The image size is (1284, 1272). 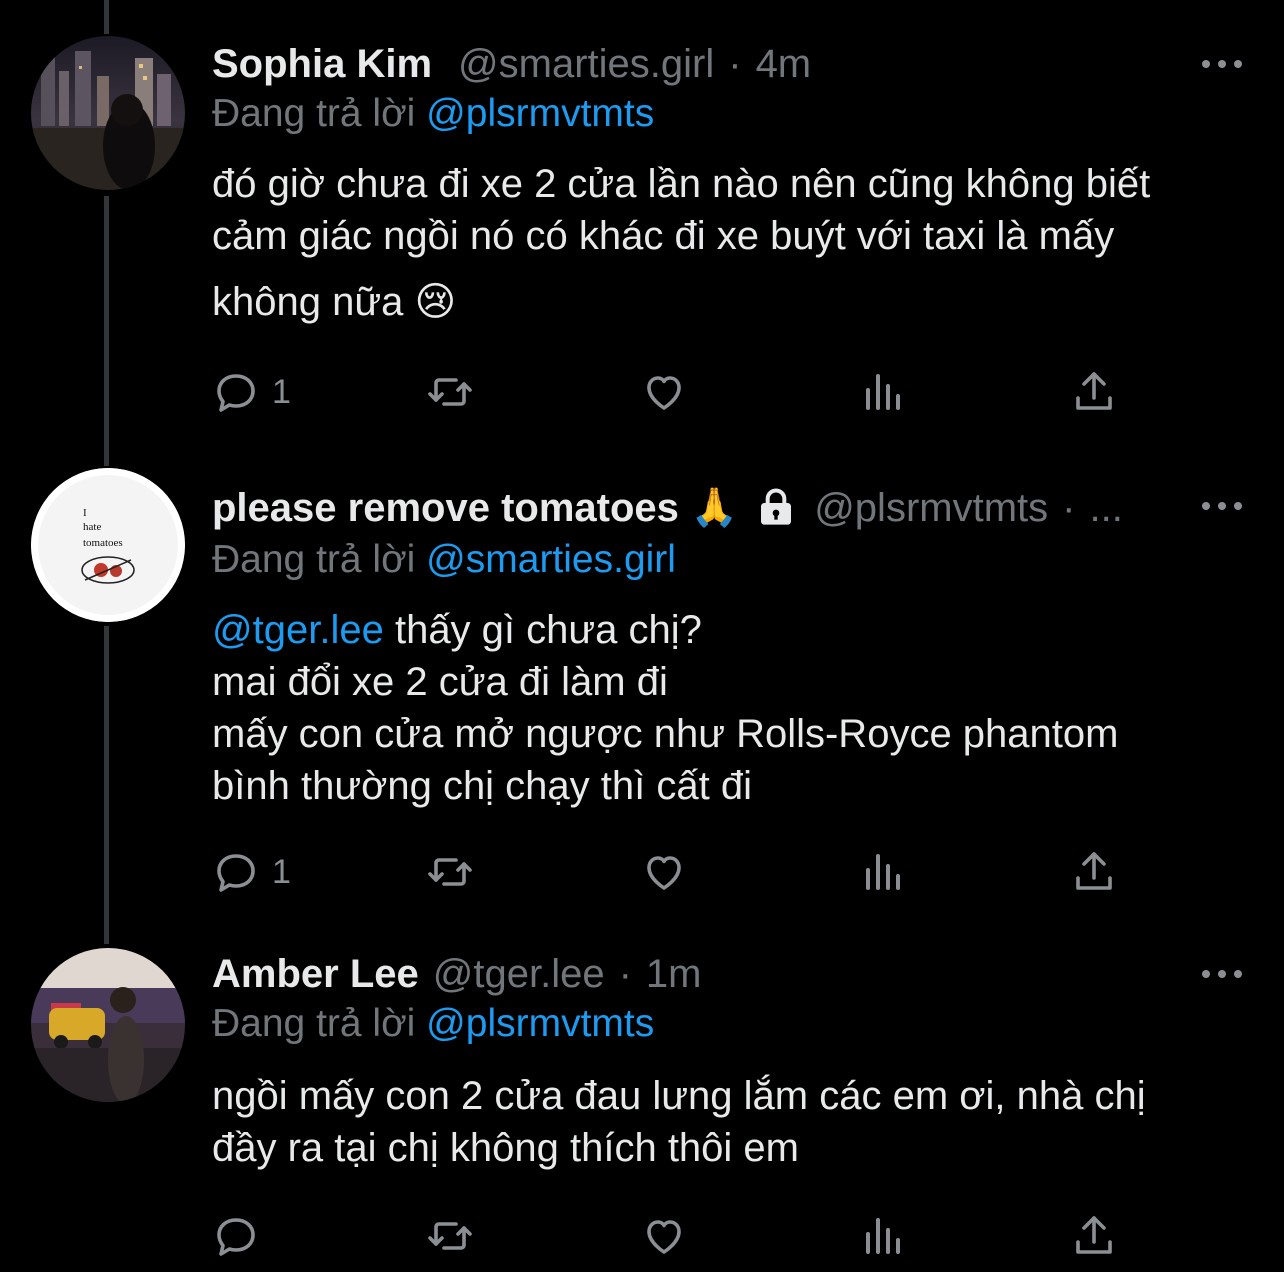 I want to click on tweet-text-line: không nữa 😢, so click(x=334, y=302).